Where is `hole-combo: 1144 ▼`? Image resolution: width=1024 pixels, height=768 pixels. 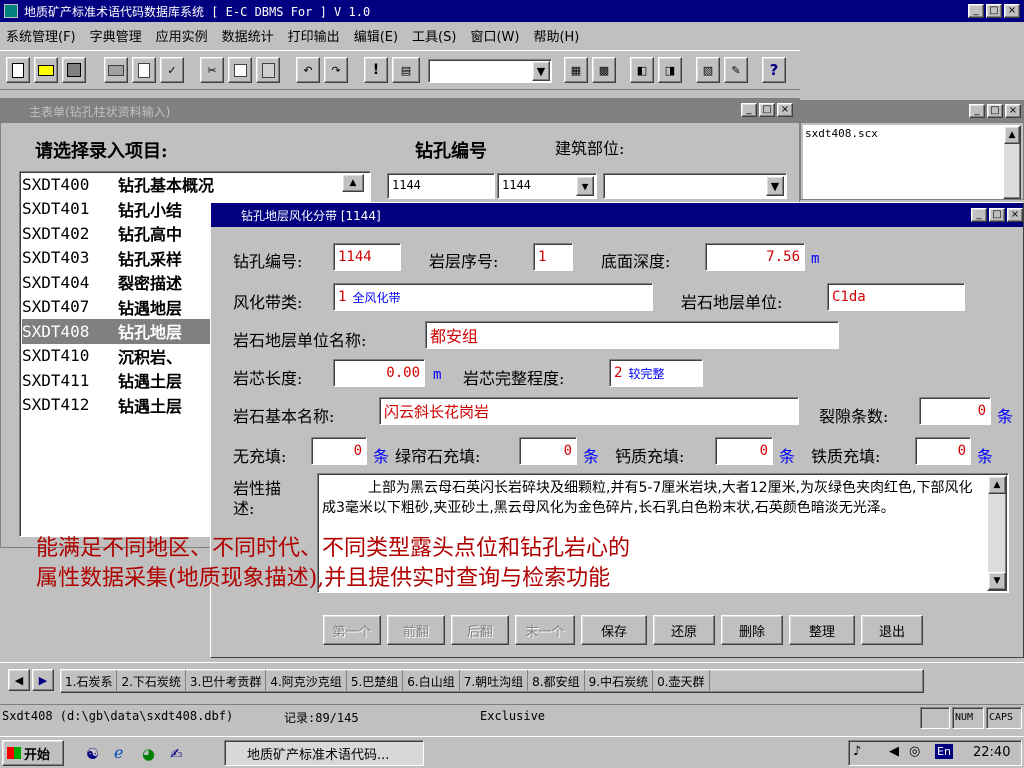
hole-combo: 1144 ▼ is located at coordinates (547, 186).